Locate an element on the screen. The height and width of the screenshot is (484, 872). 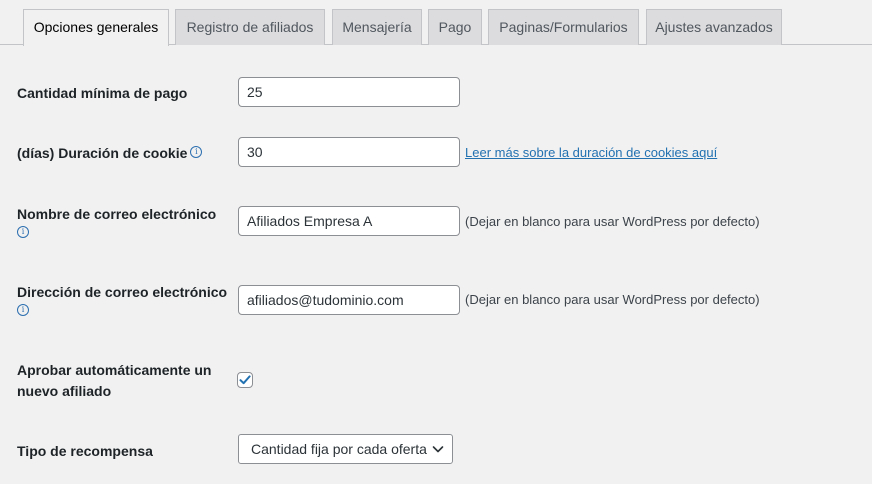
min-payment-input is located at coordinates (349, 92).